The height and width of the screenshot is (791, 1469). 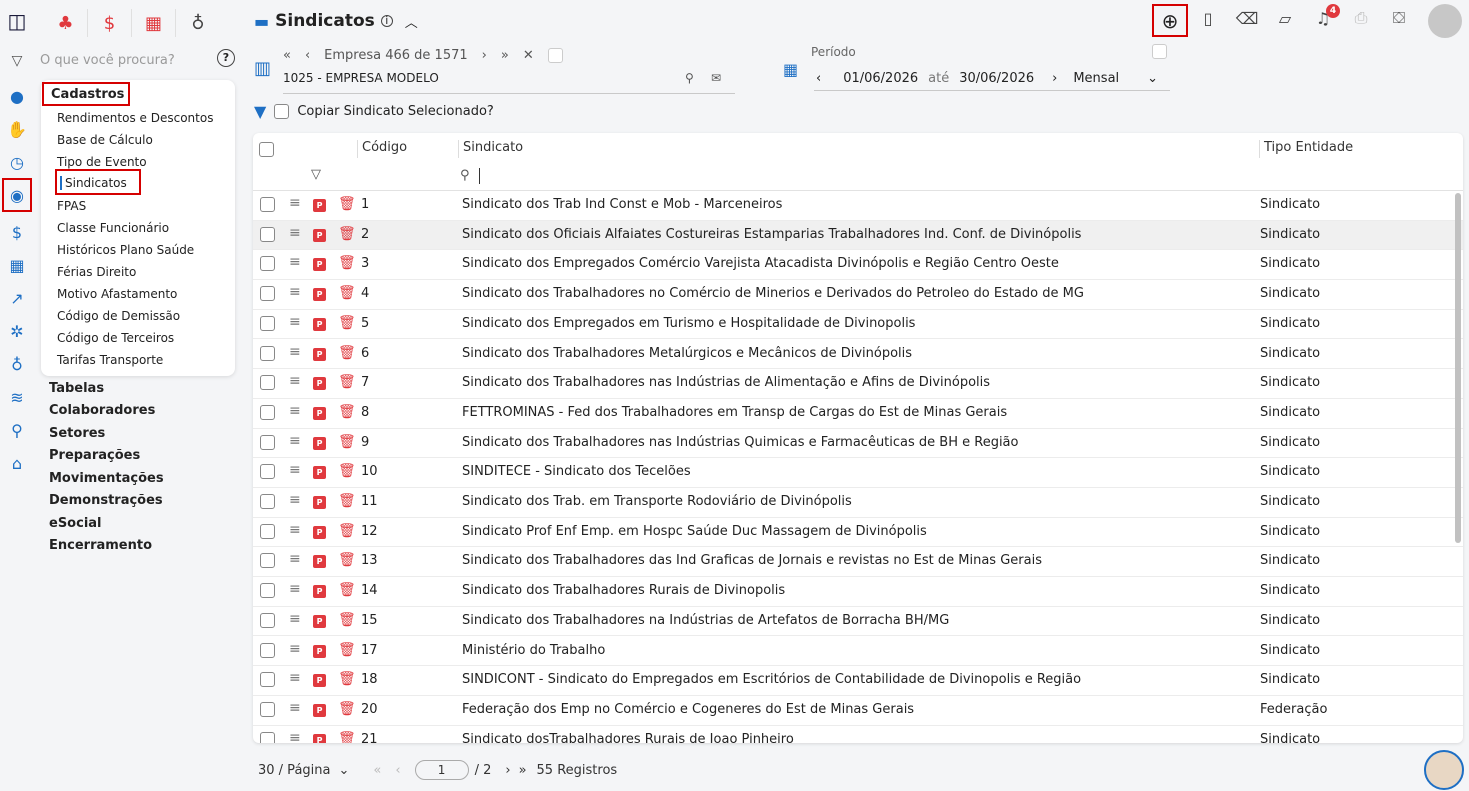 I want to click on column-search-input, so click(x=629, y=176).